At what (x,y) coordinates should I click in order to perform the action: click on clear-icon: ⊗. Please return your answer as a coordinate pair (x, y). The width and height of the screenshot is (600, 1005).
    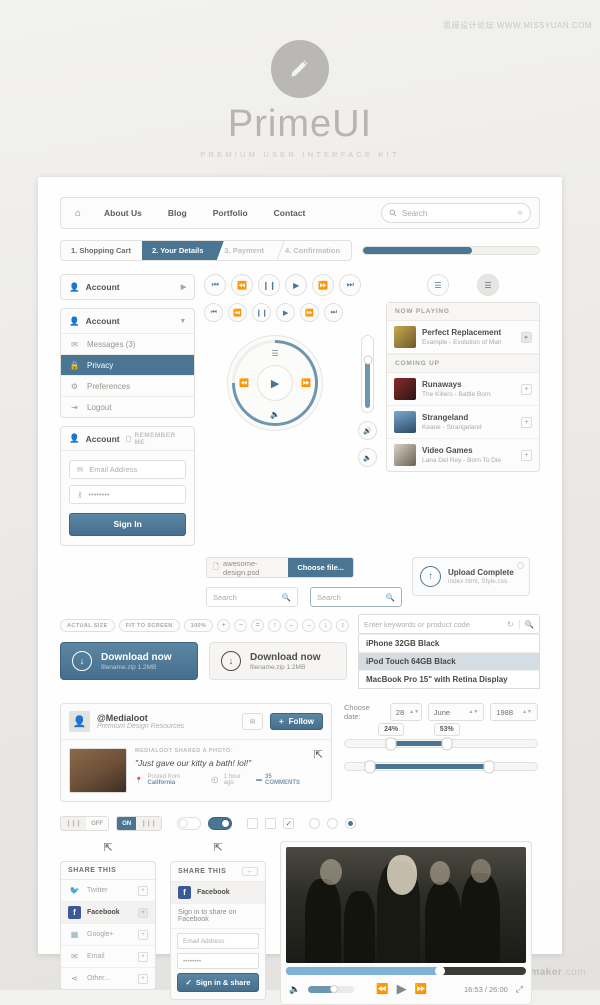
    Looking at the image, I should click on (520, 213).